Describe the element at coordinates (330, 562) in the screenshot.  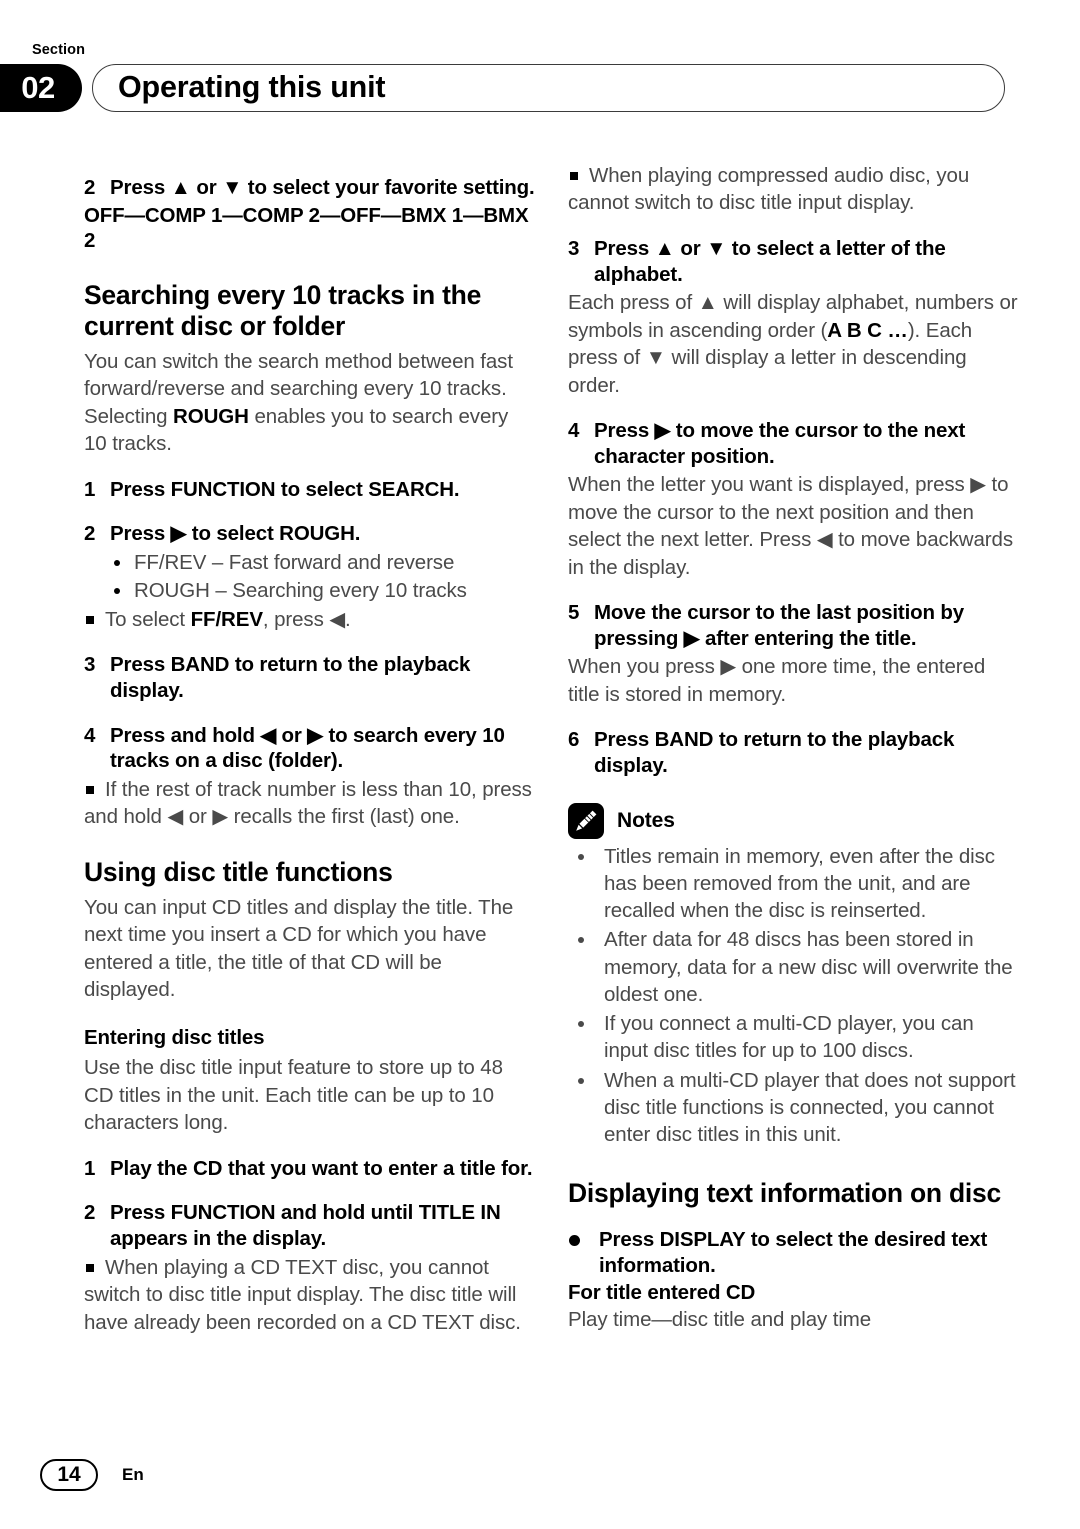
I see `option-desc: – Fast forward and reverse` at that location.